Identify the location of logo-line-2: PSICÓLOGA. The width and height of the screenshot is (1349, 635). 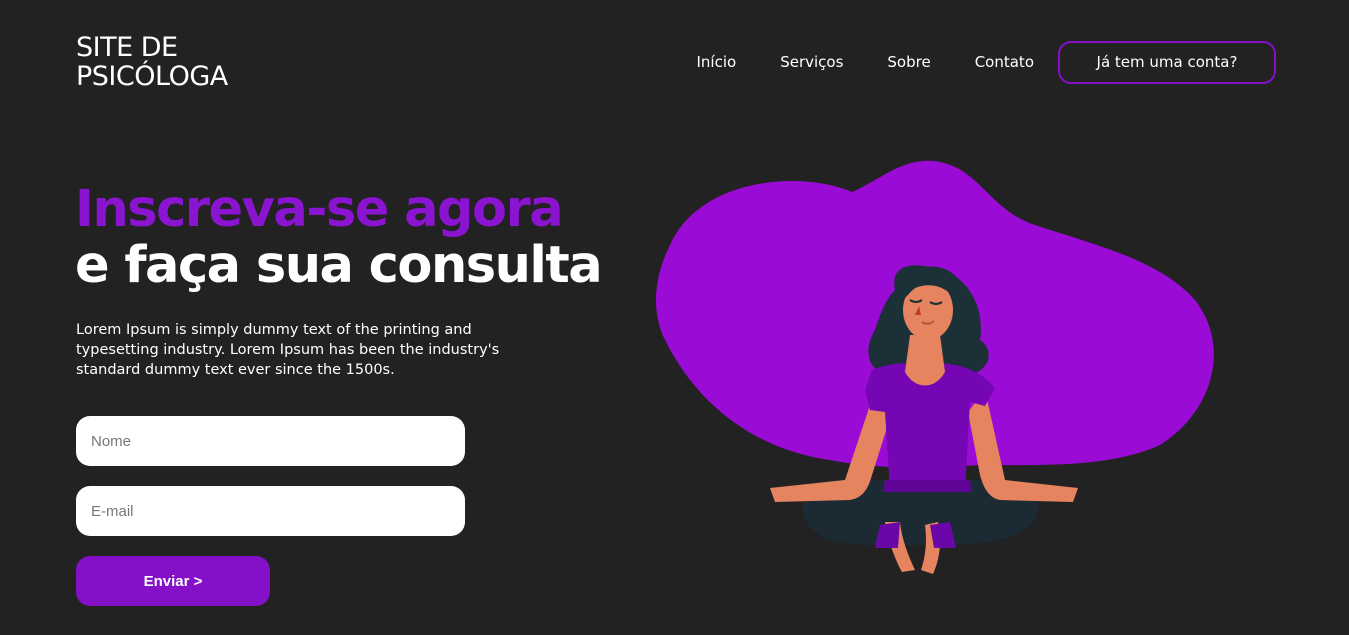
(152, 76).